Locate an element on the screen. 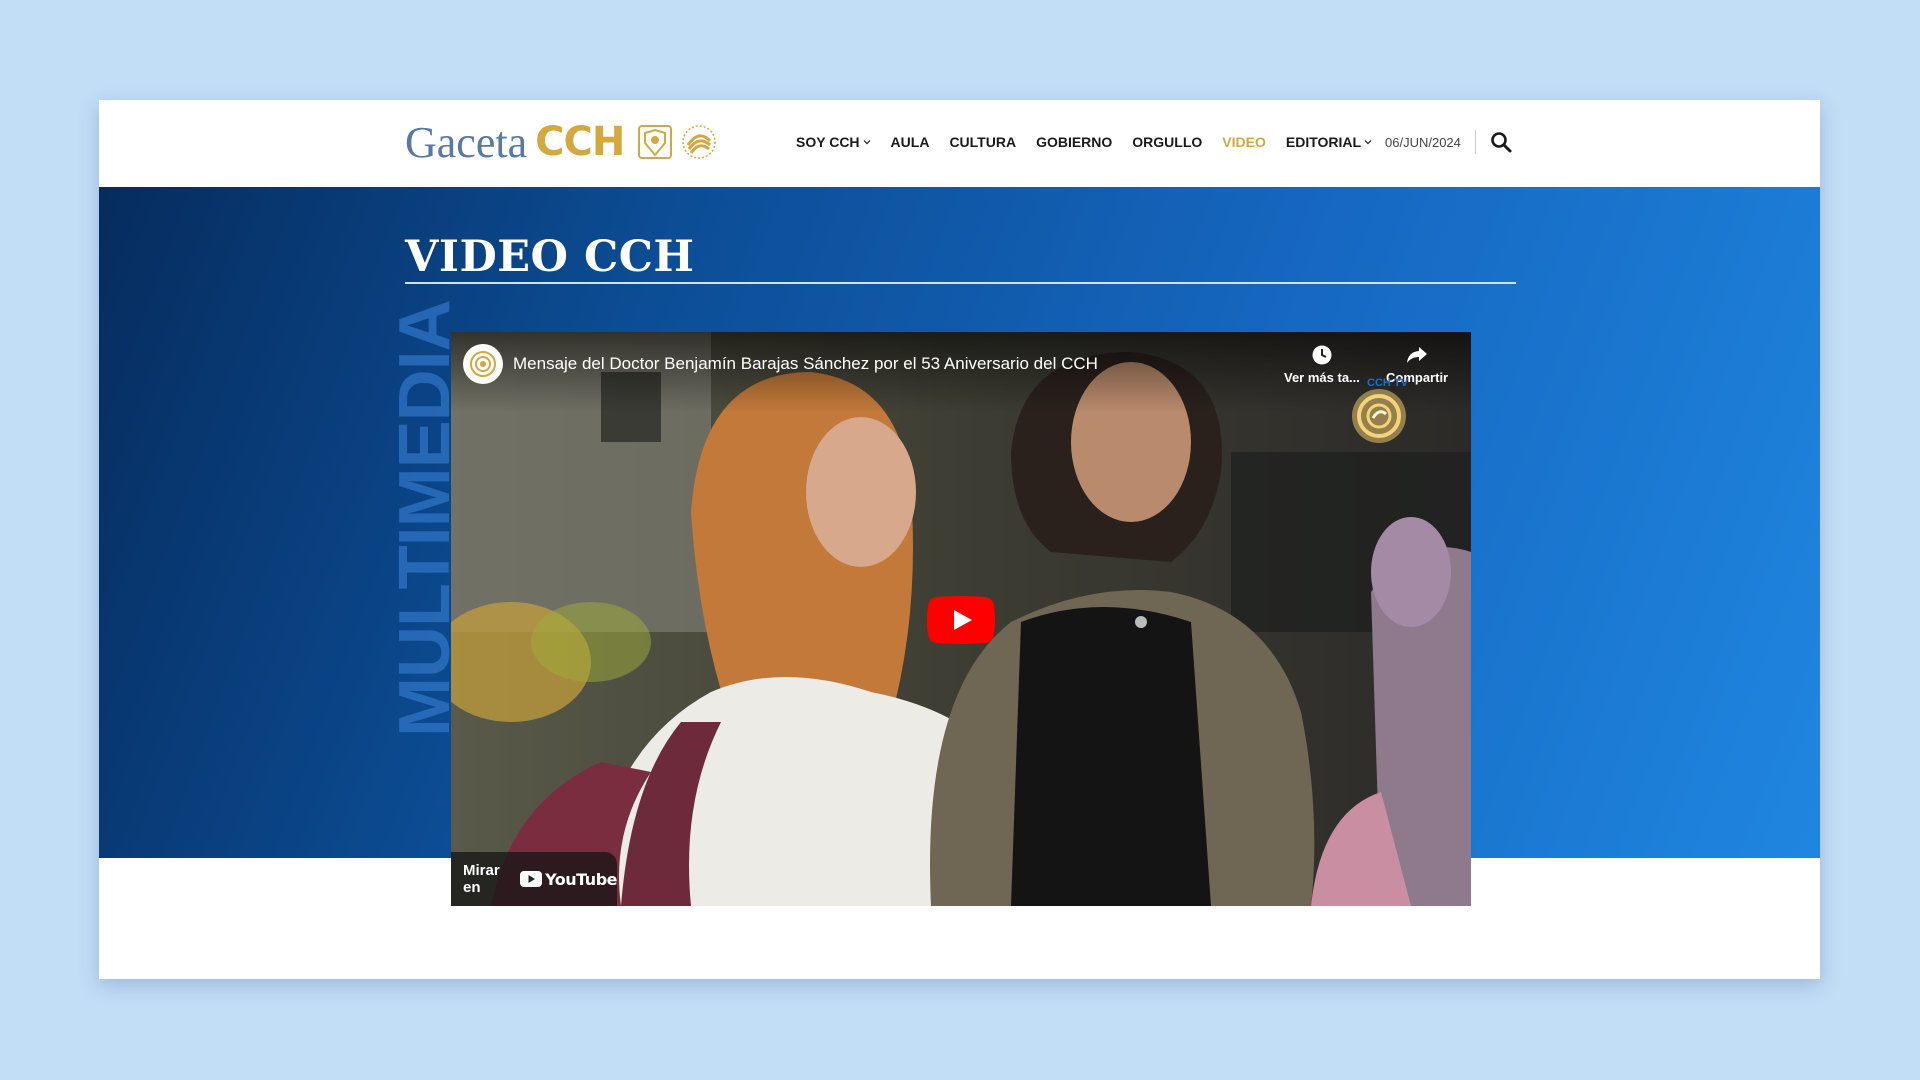 The width and height of the screenshot is (1920, 1080). nav-item-gobierno: GOBIERNO is located at coordinates (1074, 142).